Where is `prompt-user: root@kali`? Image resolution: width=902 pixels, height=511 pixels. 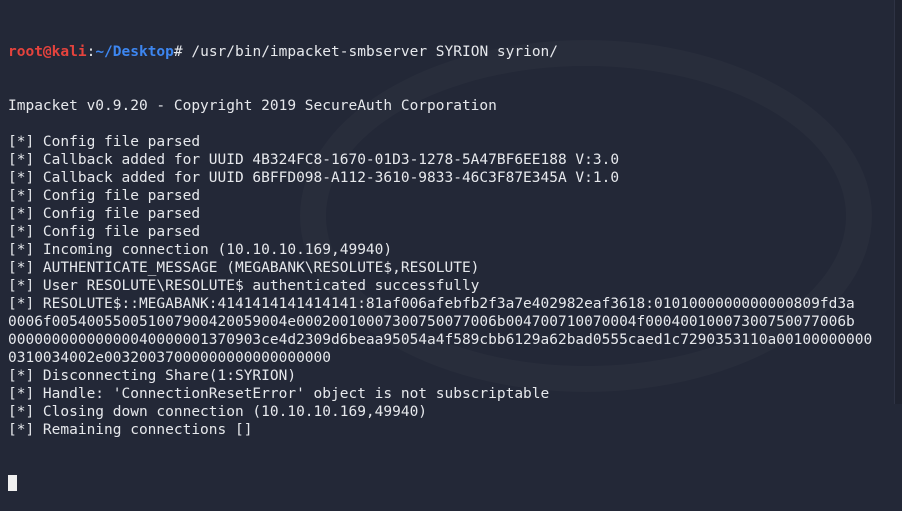 prompt-user: root@kali is located at coordinates (47, 52).